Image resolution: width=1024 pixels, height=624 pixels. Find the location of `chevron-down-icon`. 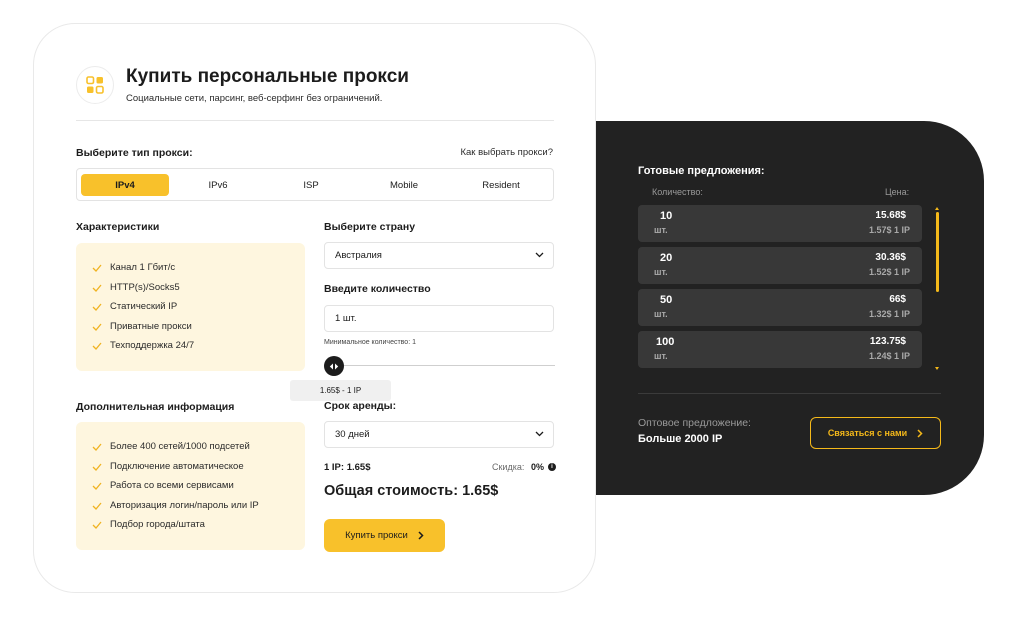

chevron-down-icon is located at coordinates (539, 434).